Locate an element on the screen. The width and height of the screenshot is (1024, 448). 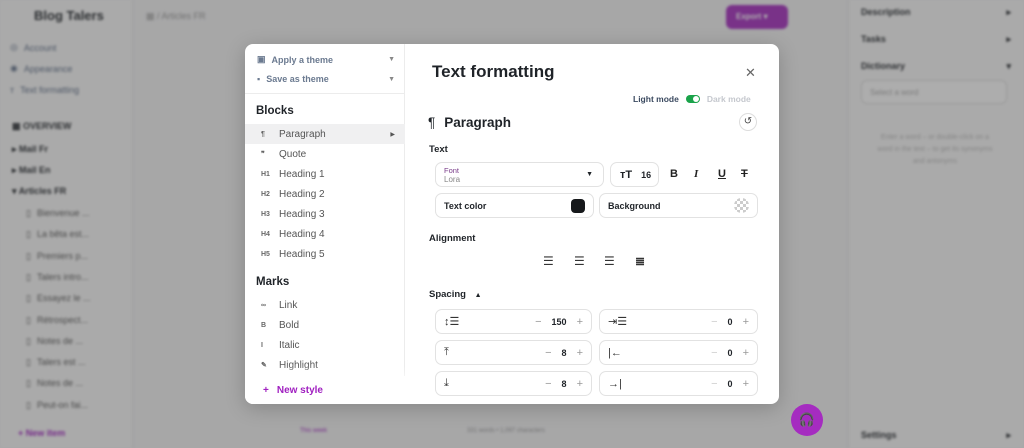
chevron-up-icon: ▲ is located at coordinates (478, 295).